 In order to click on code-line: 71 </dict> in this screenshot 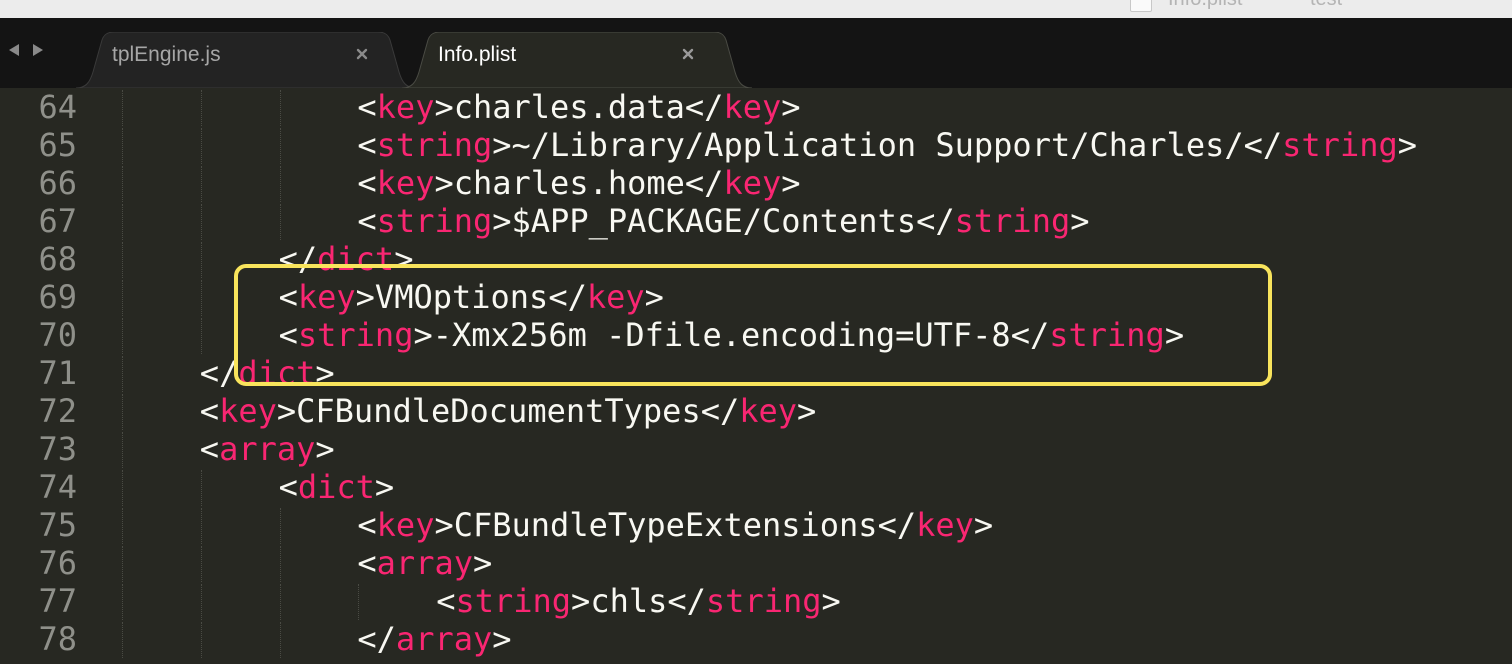, I will do `click(756, 373)`.